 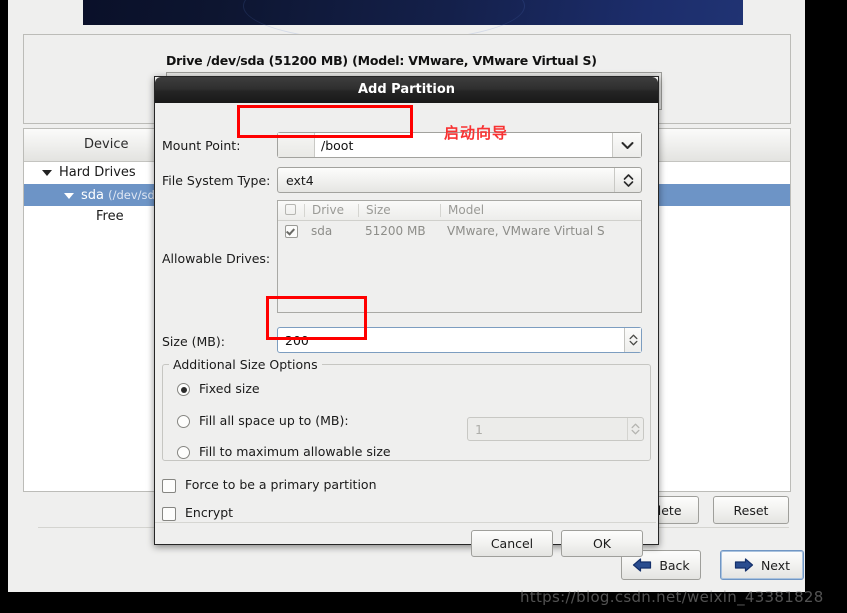 What do you see at coordinates (322, 231) in the screenshot?
I see `drive-row-name: sda` at bounding box center [322, 231].